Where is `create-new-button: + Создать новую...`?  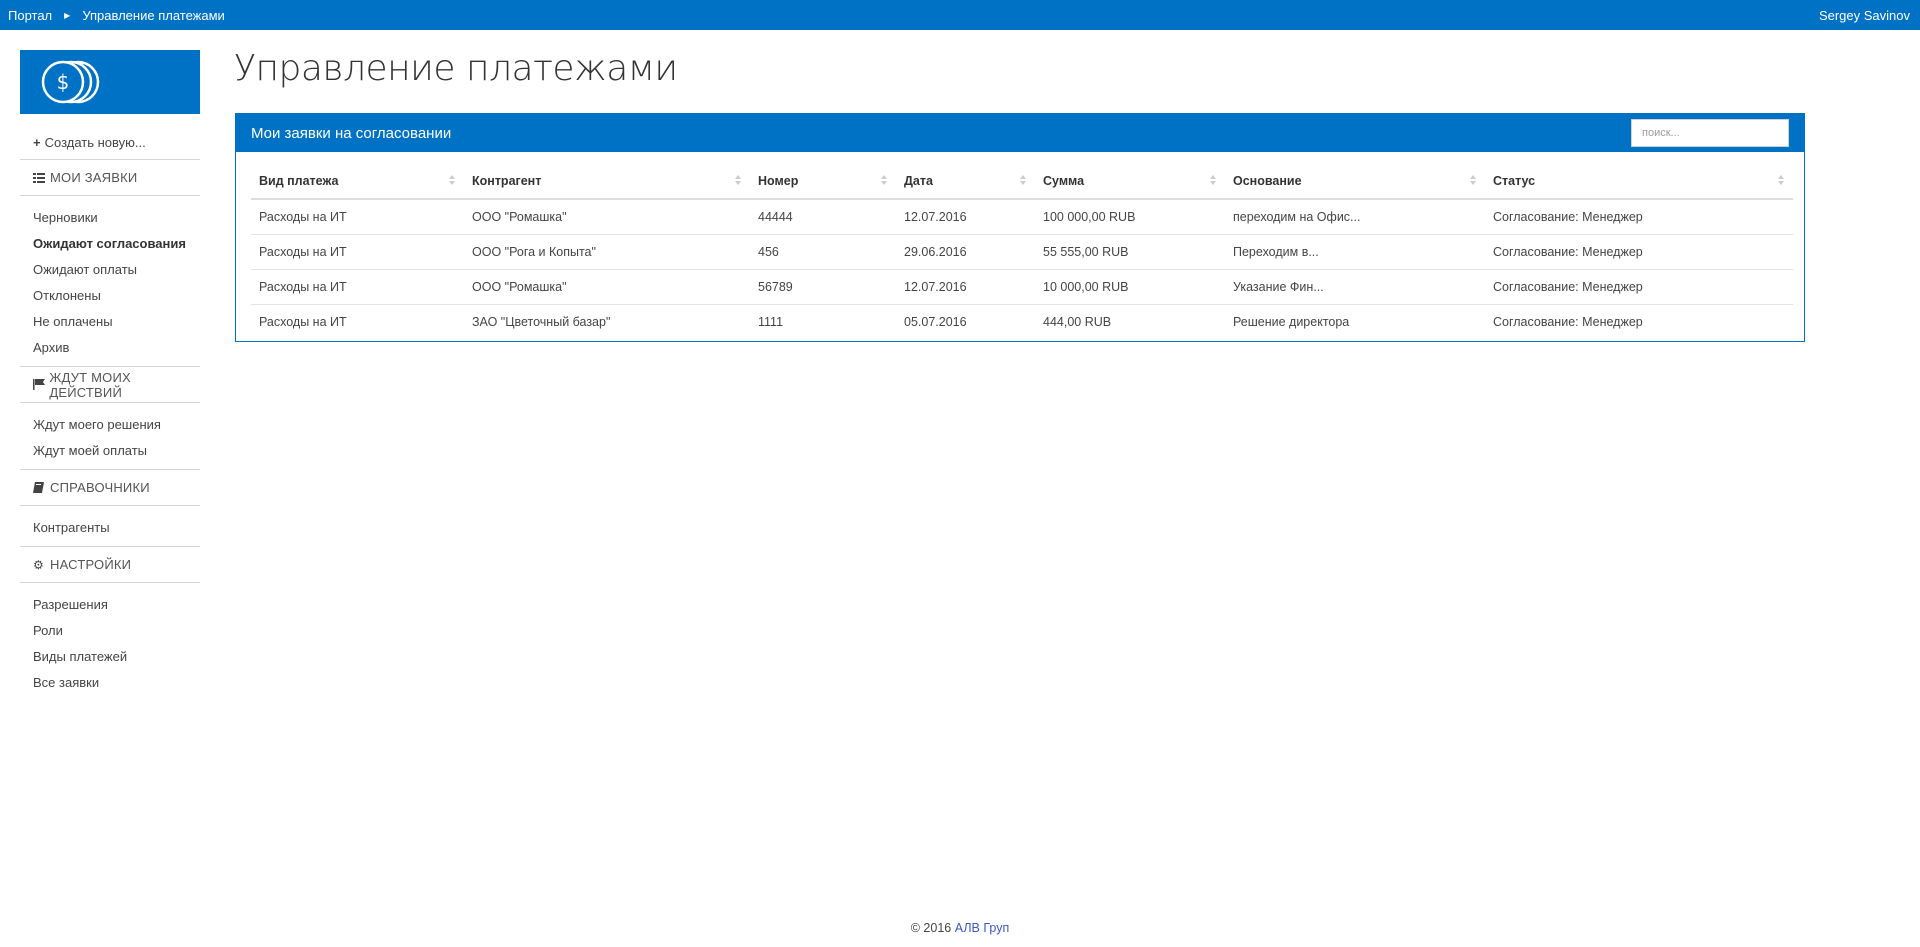 create-new-button: + Создать новую... is located at coordinates (110, 143).